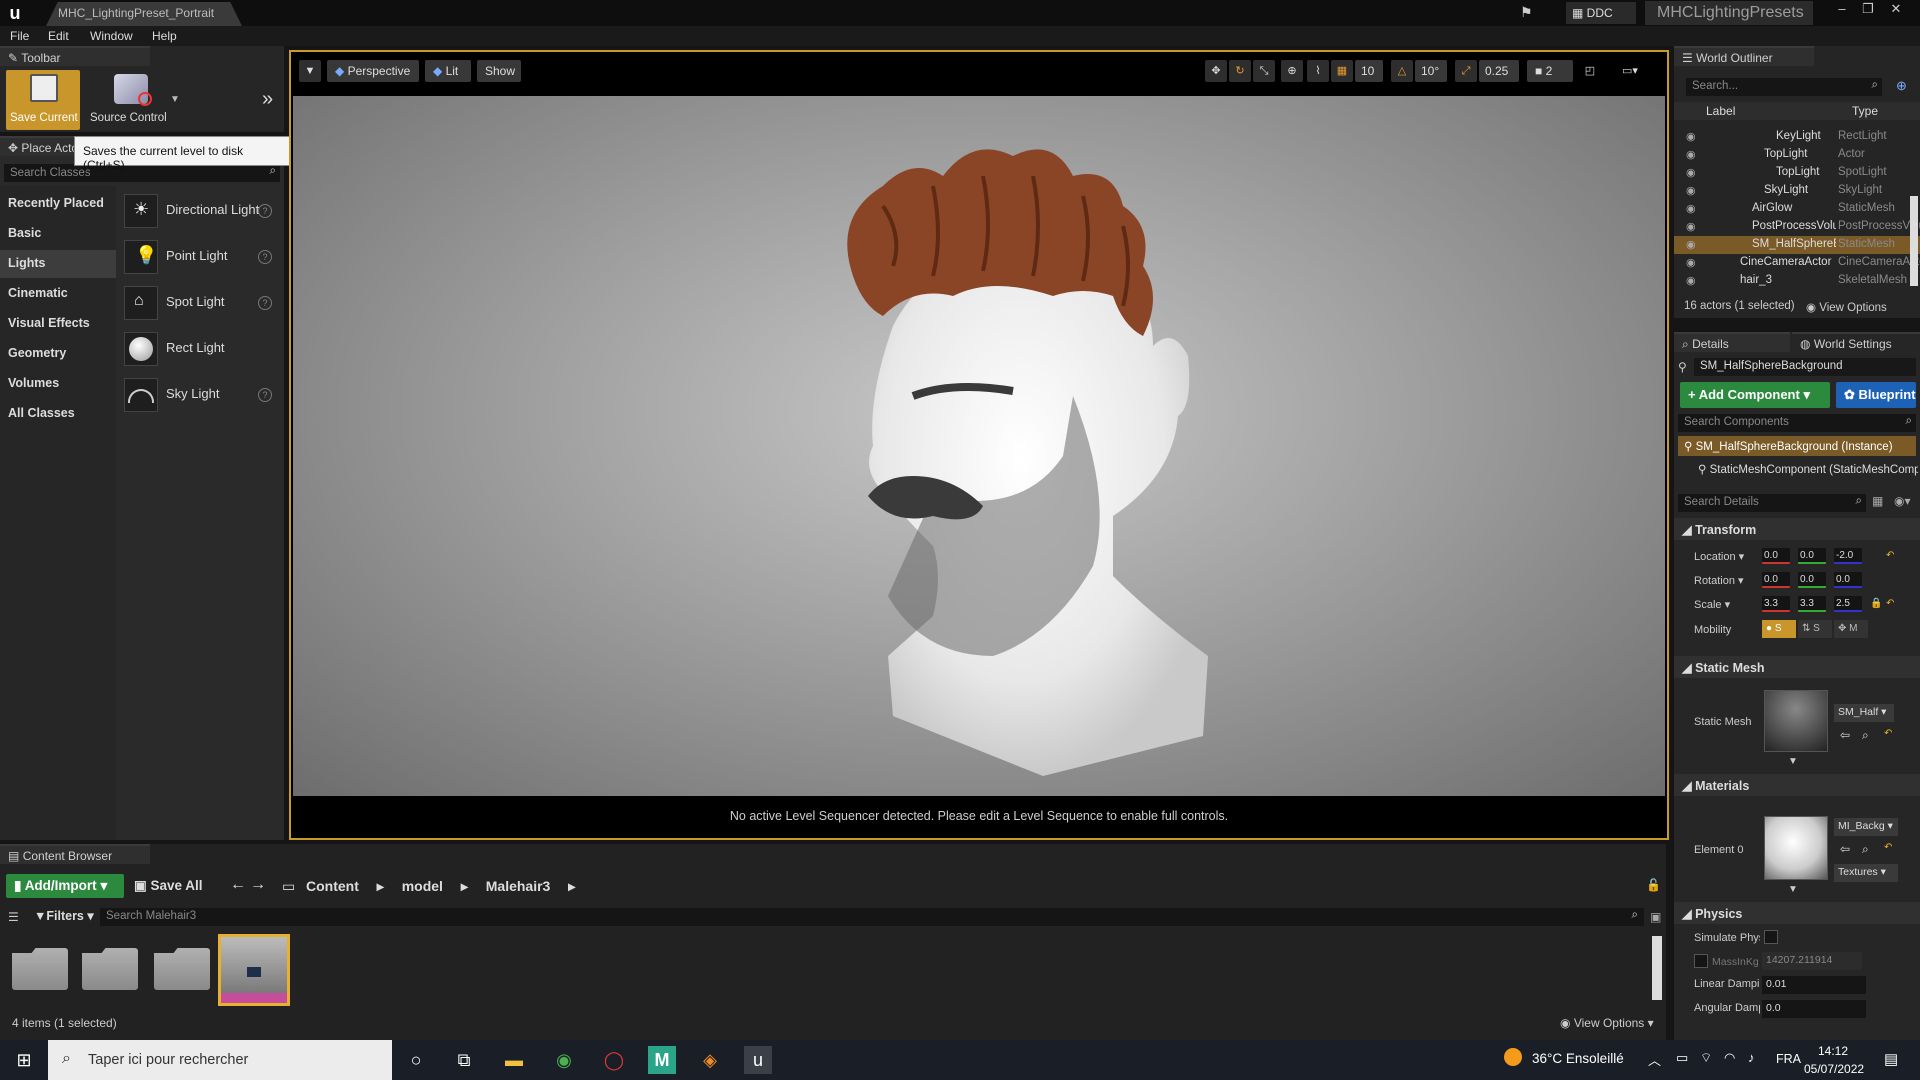  What do you see at coordinates (1845, 849) in the screenshot?
I see `use-selected-icon: ⇦` at bounding box center [1845, 849].